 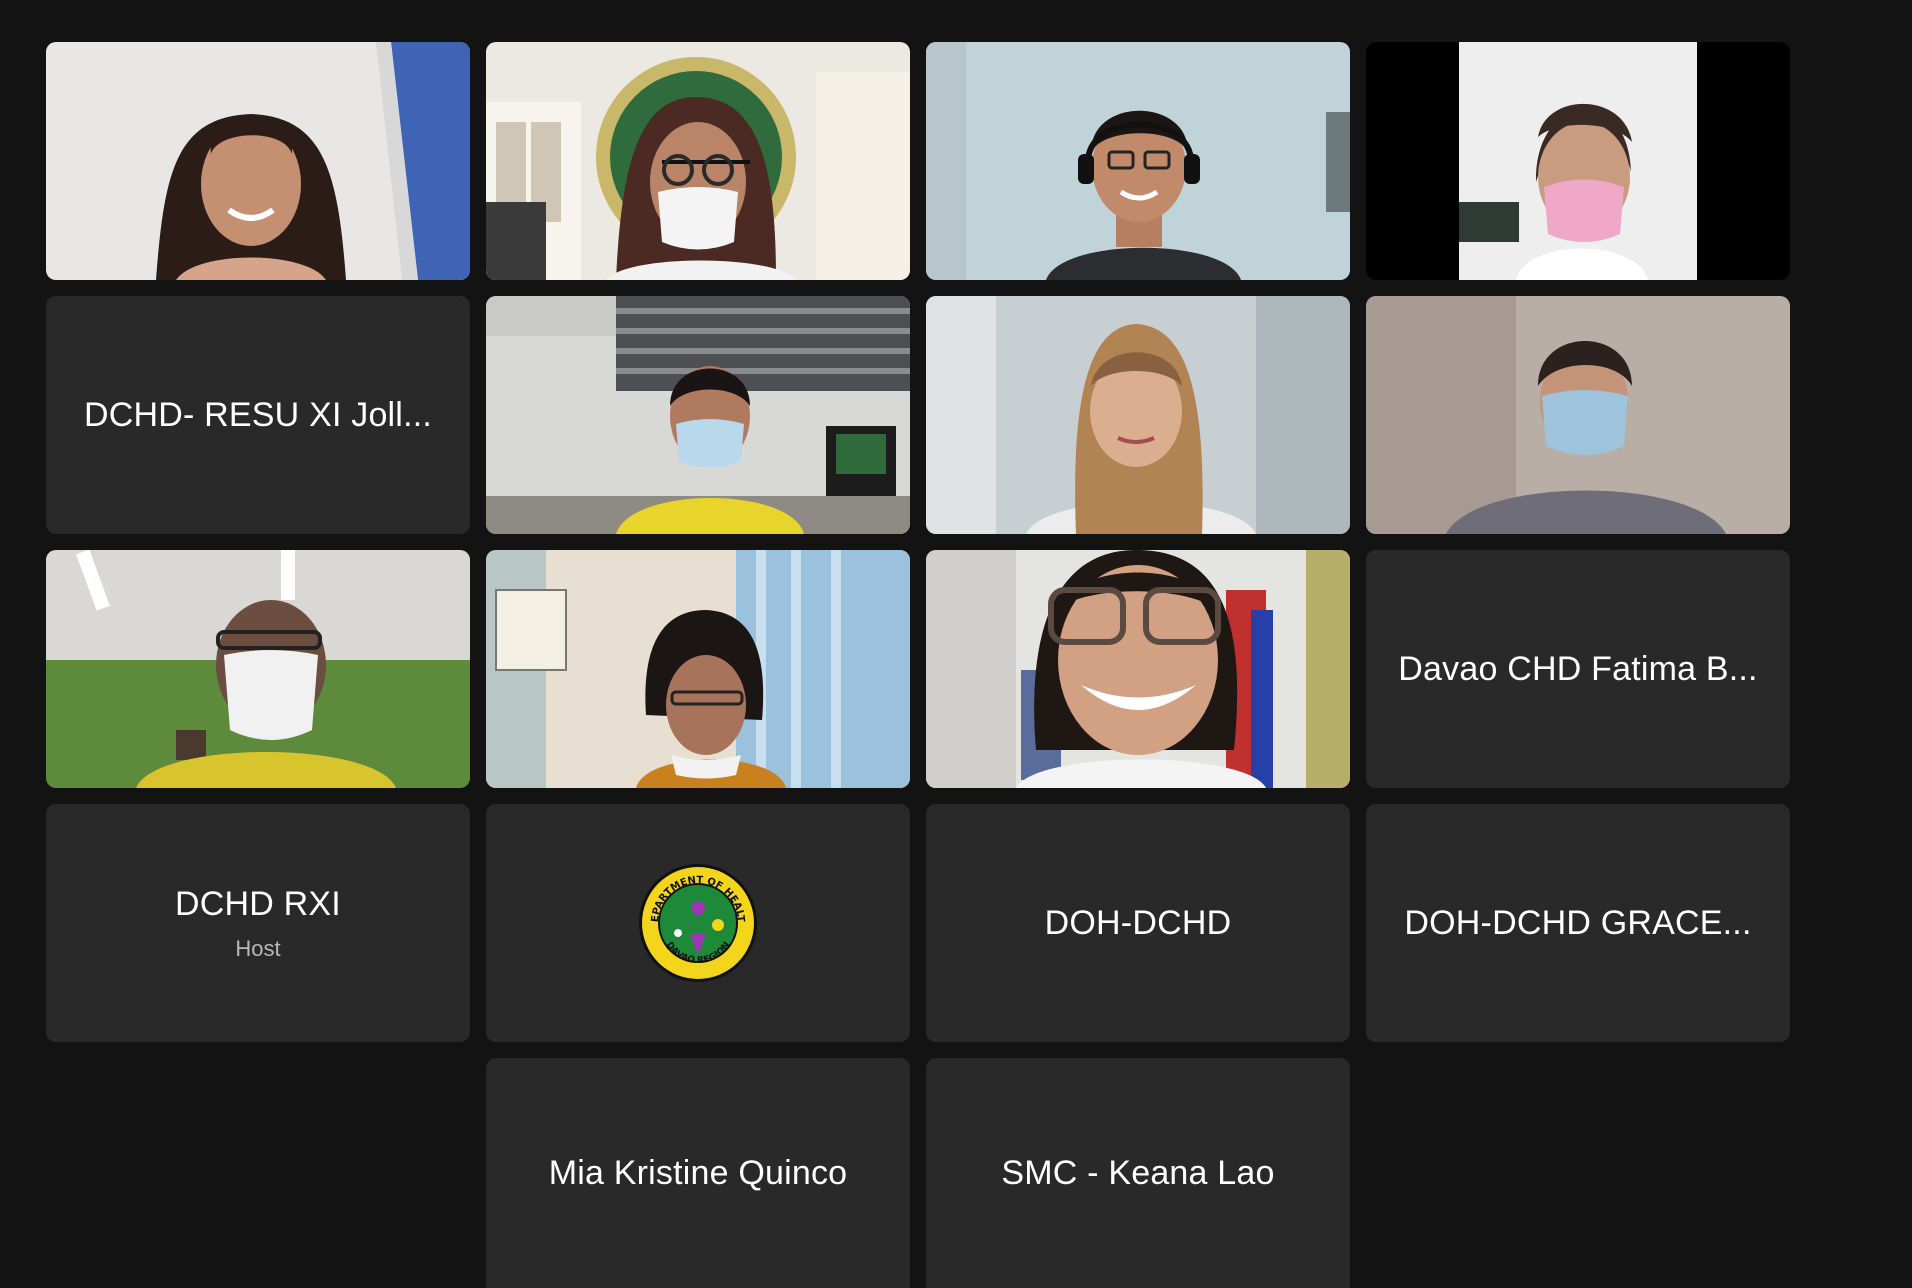 I want to click on participant-name-tile-13: DCHD RXI Host, so click(x=258, y=923).